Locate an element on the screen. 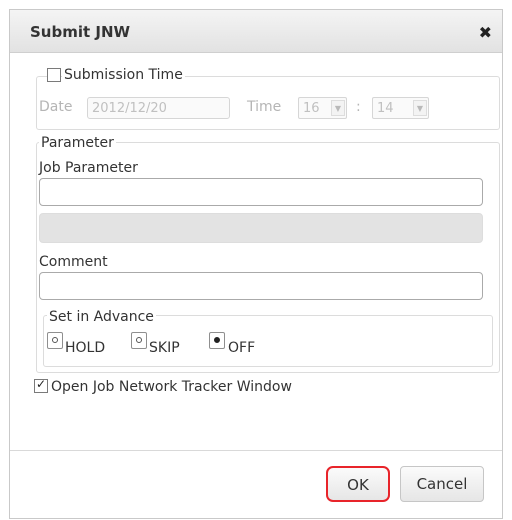 The height and width of the screenshot is (520, 512). comment-label: Comment is located at coordinates (73, 262).